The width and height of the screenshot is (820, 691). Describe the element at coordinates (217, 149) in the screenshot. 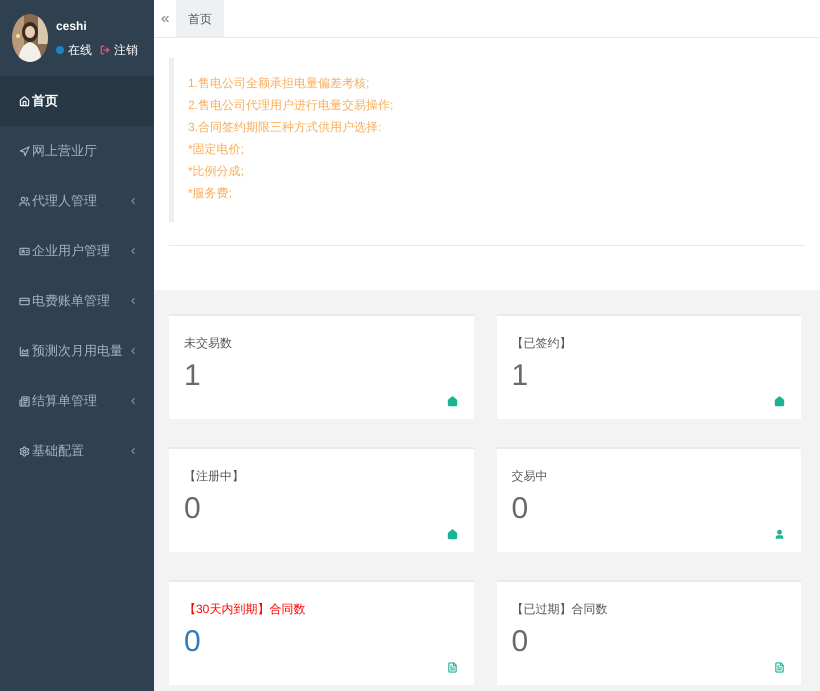

I see `notice-line: *固定电价;` at that location.